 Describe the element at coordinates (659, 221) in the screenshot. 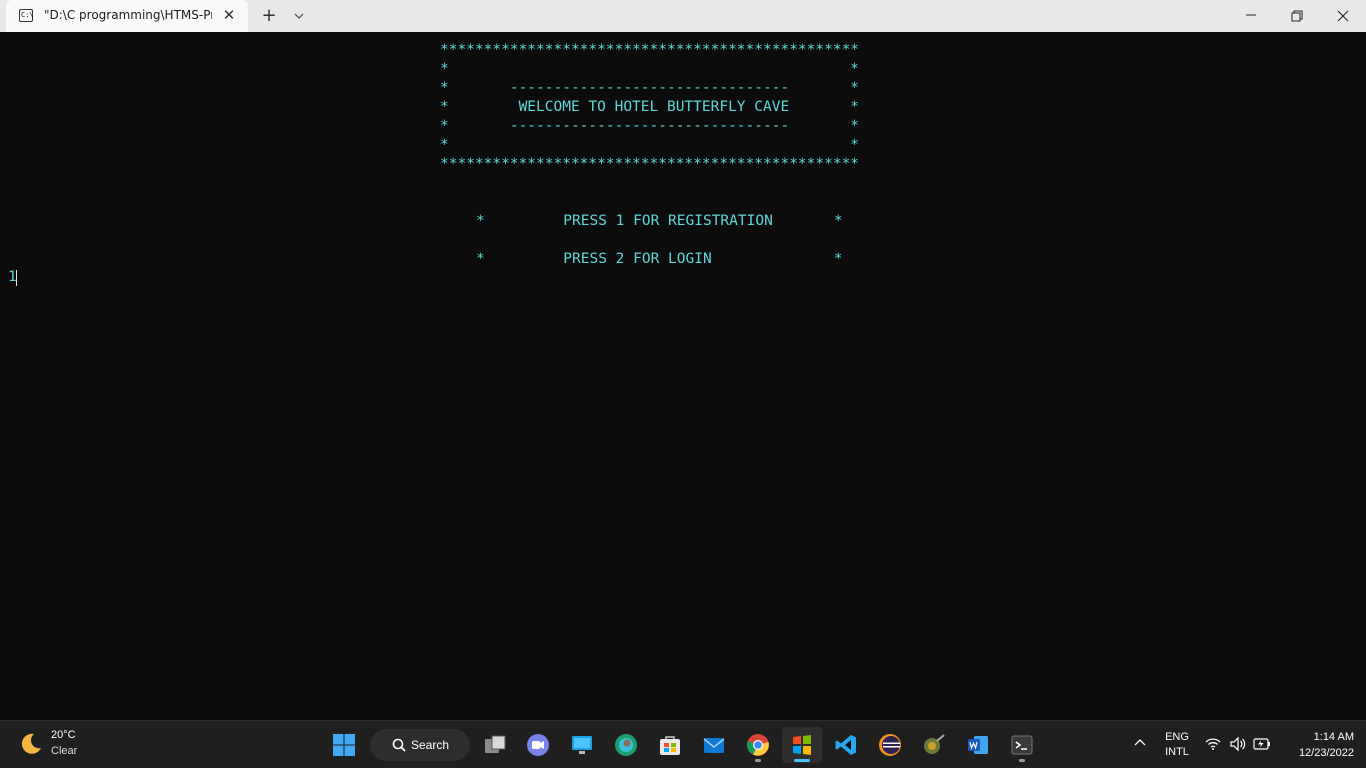

I see `menu-option-registration: * PRESS 1 FOR REGISTRATION *` at that location.